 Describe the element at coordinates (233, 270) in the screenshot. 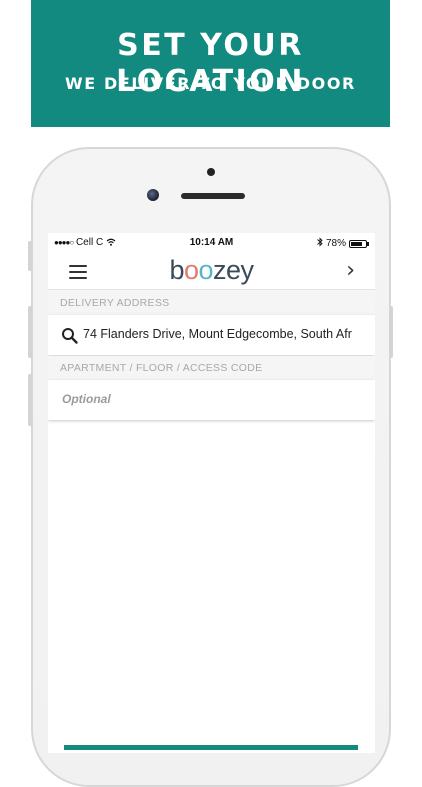

I see `logo-letter: zey` at that location.